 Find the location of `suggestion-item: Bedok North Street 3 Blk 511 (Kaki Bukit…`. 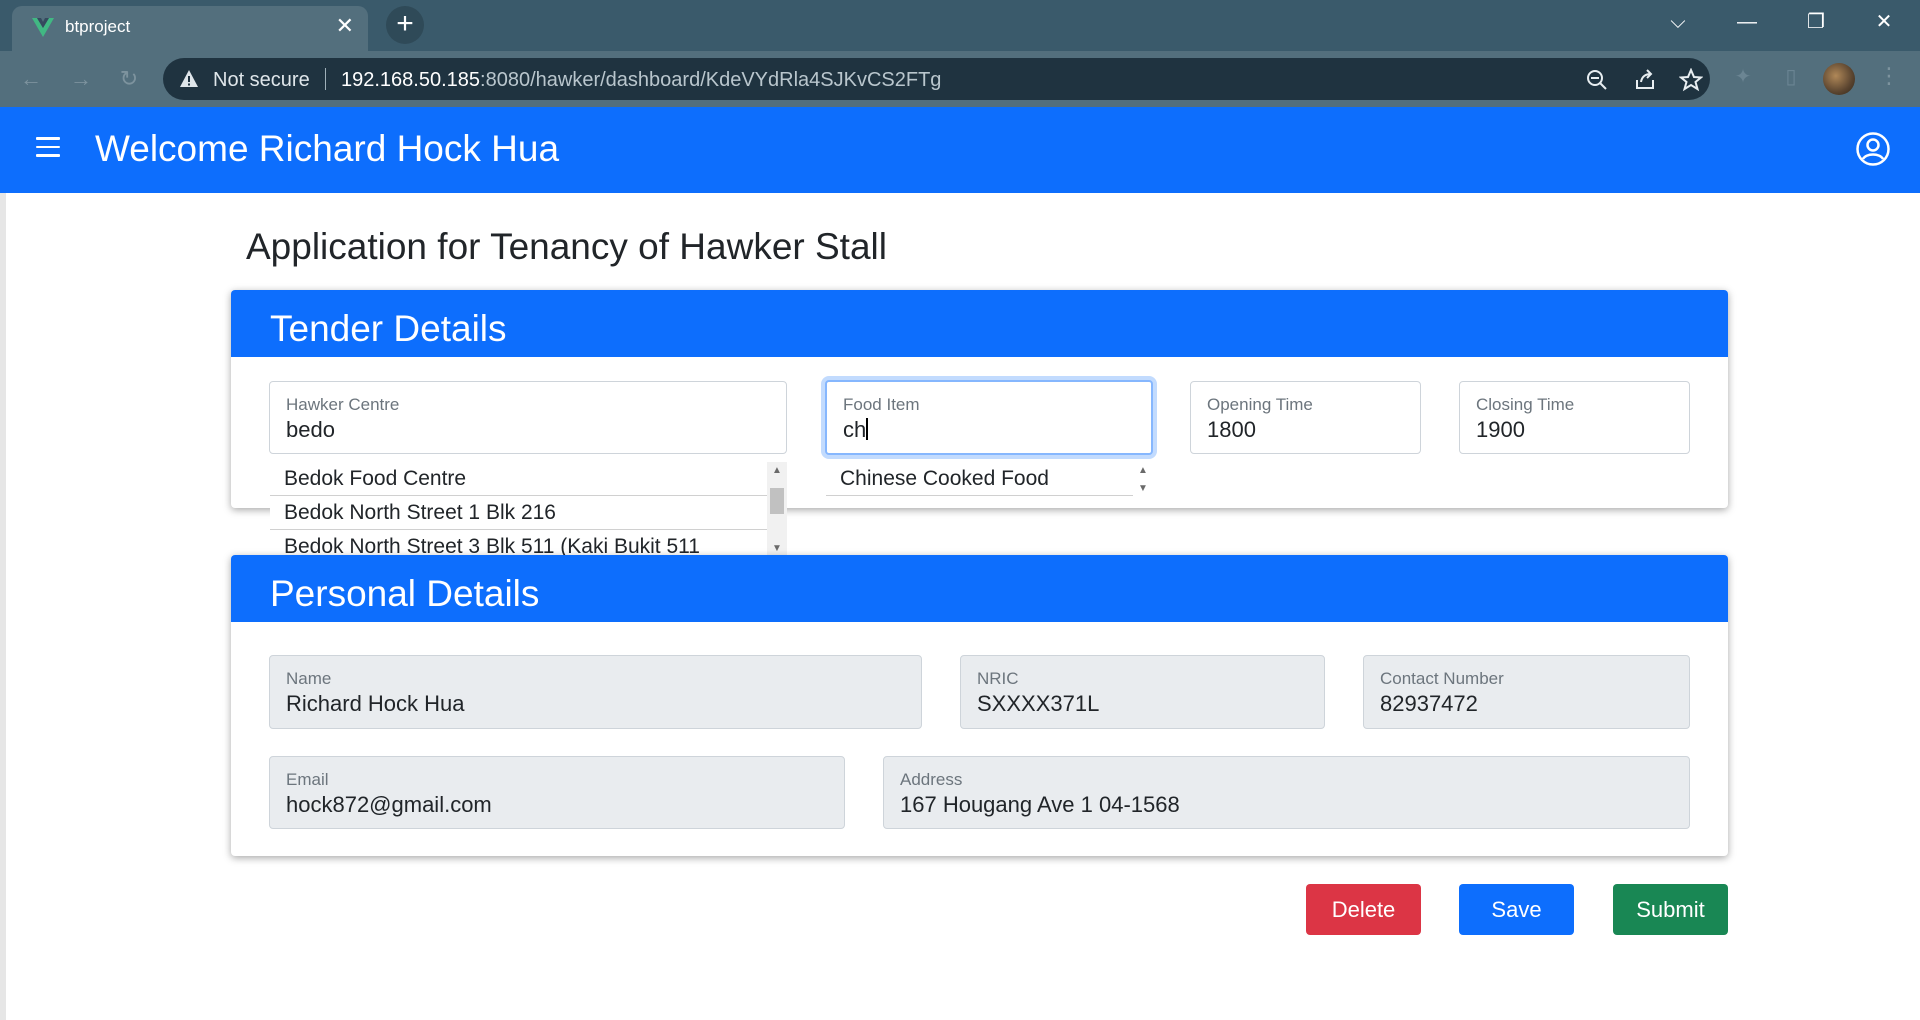

suggestion-item: Bedok North Street 3 Blk 511 (Kaki Bukit… is located at coordinates (528, 544).